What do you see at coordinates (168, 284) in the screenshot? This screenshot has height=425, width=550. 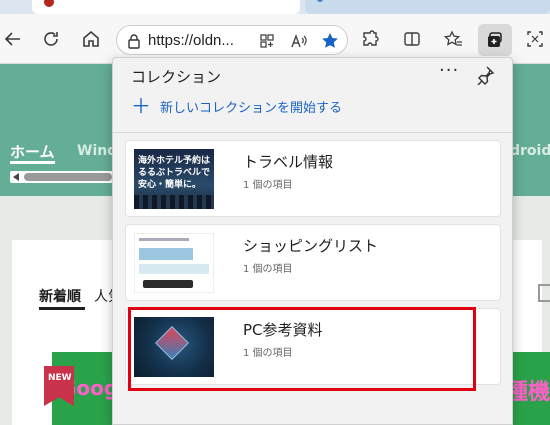 I see `thumbnail-keyboard` at bounding box center [168, 284].